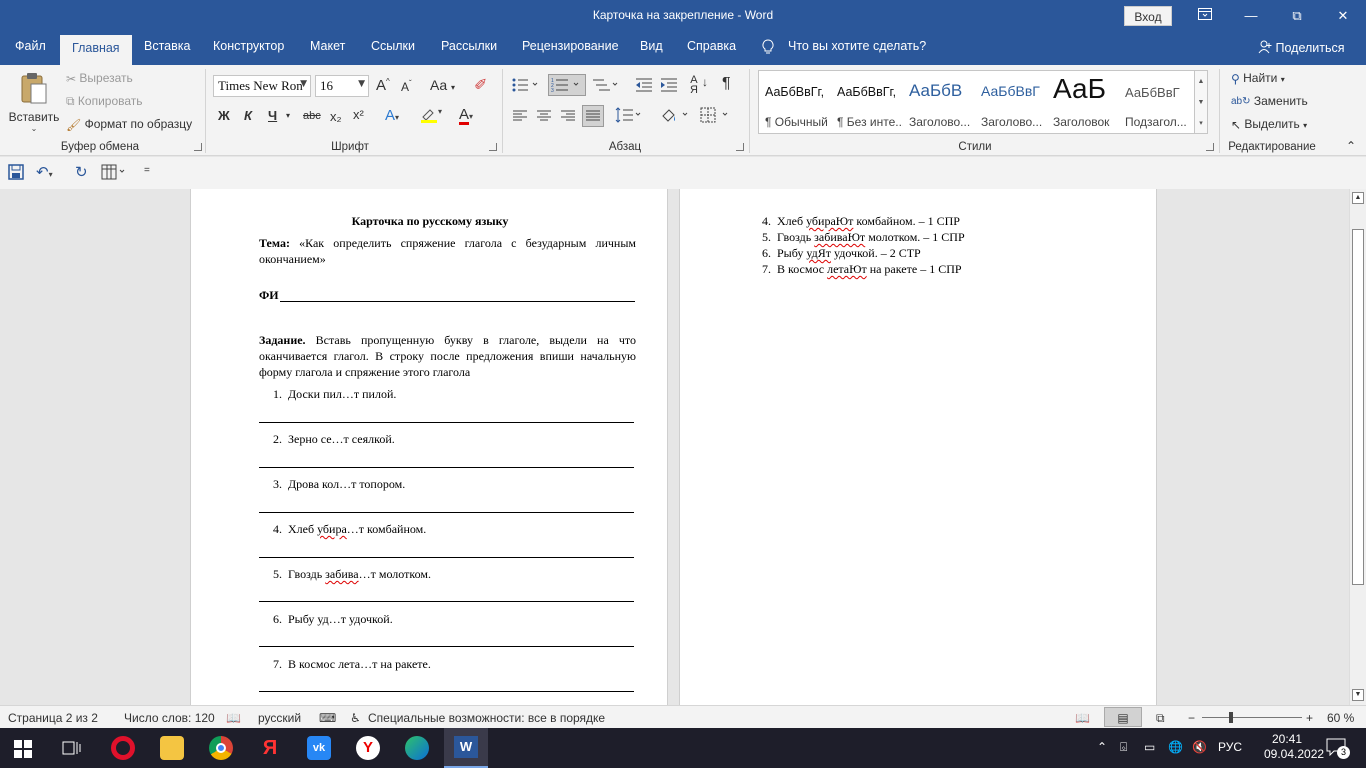 Image resolution: width=1366 pixels, height=768 pixels. I want to click on font-launcher-icon, so click(493, 147).